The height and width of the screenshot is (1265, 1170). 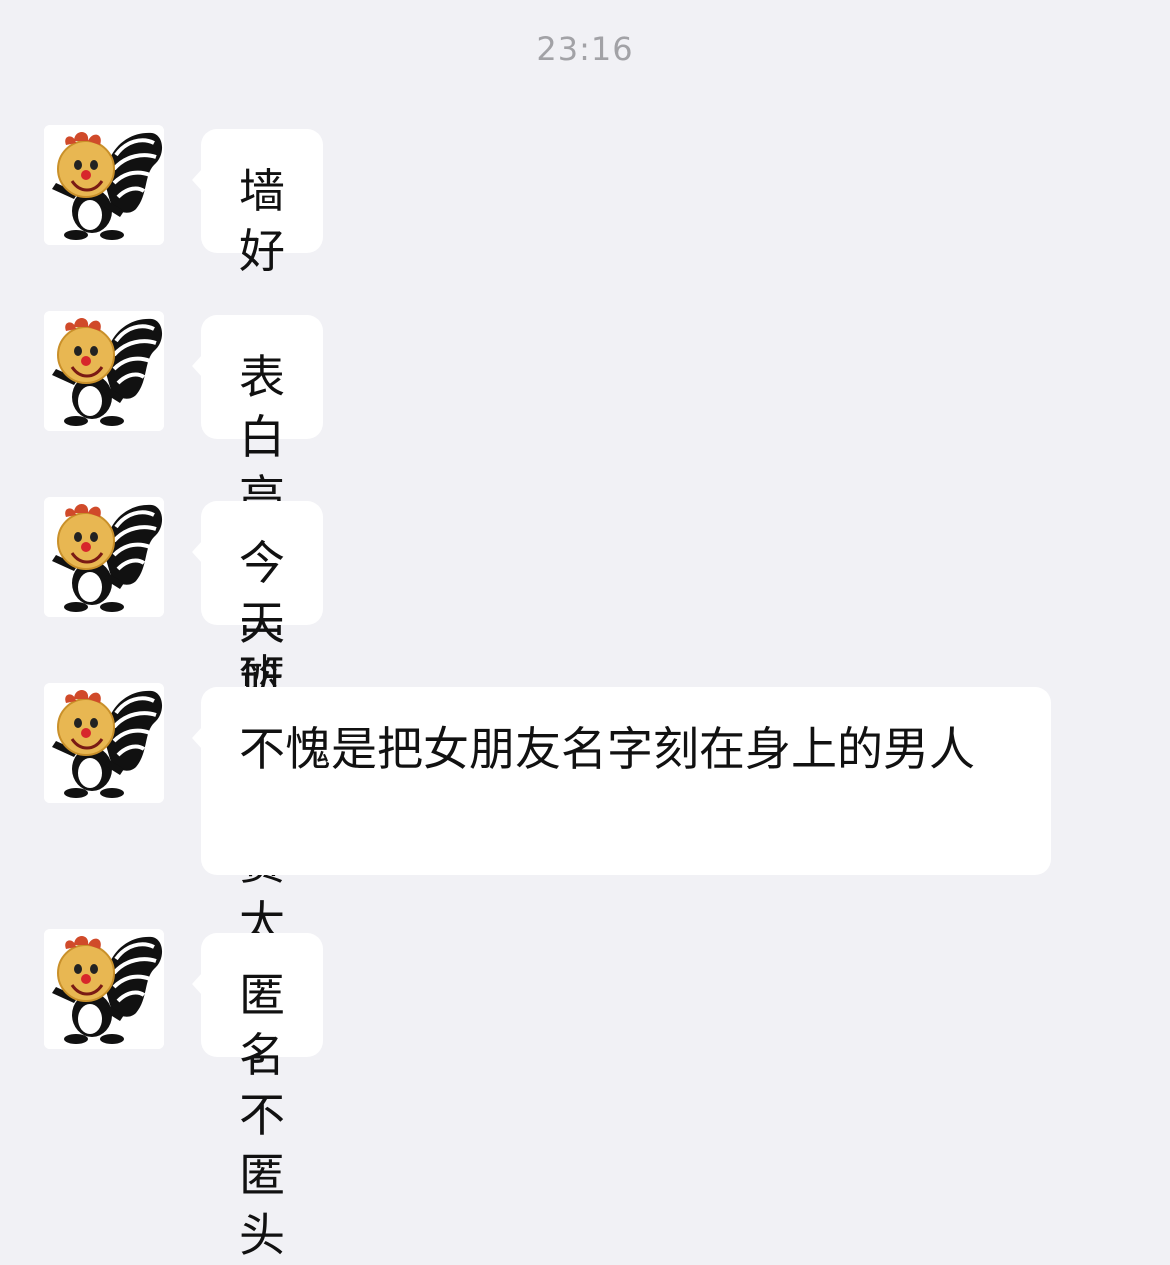 What do you see at coordinates (257, 203) in the screenshot?
I see `message-bubble: 墙好` at bounding box center [257, 203].